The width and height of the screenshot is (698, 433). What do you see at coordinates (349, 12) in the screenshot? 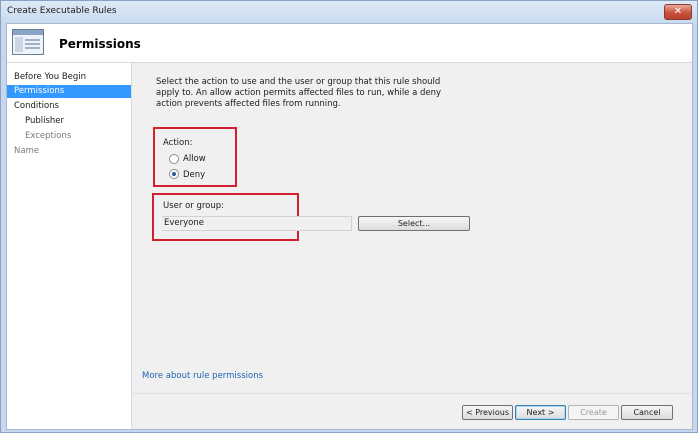
I see `title-bar: Create Executable Rules ✕` at bounding box center [349, 12].